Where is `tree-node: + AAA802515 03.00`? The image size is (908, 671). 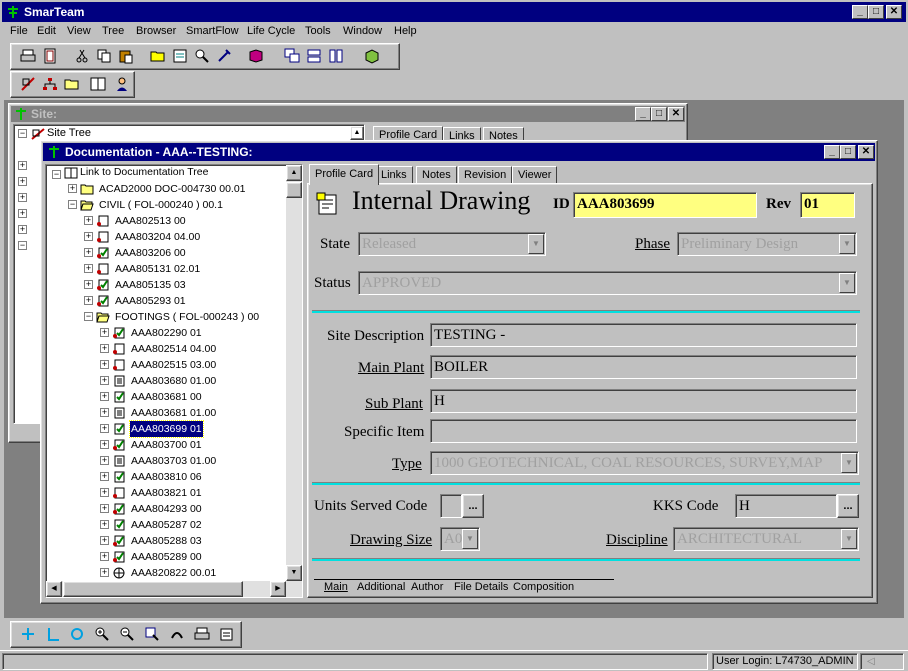
tree-node: + AAA802515 03.00 is located at coordinates (165, 365).